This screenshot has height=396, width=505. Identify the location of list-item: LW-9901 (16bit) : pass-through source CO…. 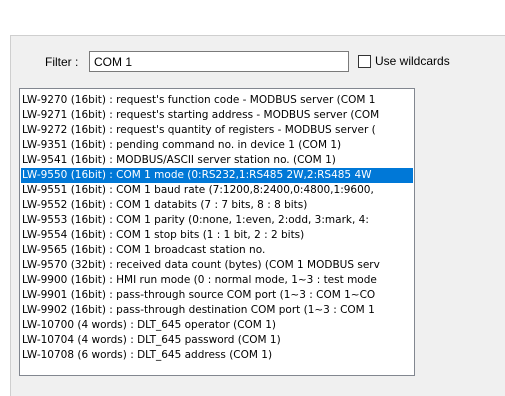
(217, 295).